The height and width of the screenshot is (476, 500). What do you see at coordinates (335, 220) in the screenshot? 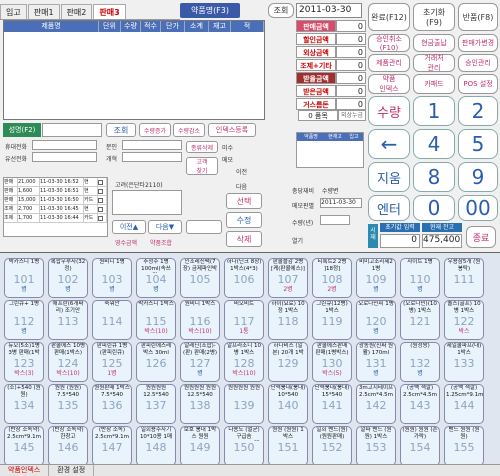
I see `qty-year-field` at bounding box center [335, 220].